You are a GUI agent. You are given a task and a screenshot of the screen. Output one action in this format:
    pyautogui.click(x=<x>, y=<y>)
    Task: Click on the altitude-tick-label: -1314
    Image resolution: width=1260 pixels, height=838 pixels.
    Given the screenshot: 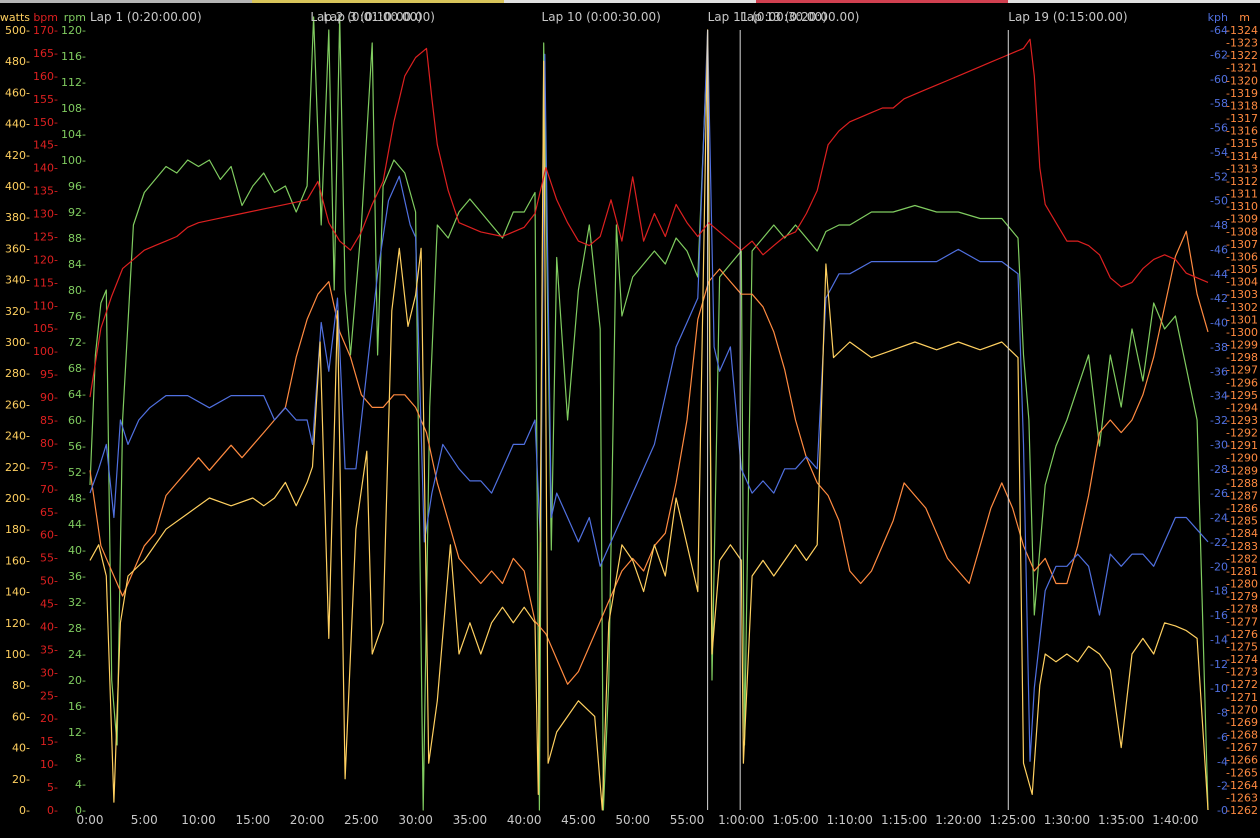 What is the action you would take?
    pyautogui.click(x=1242, y=156)
    